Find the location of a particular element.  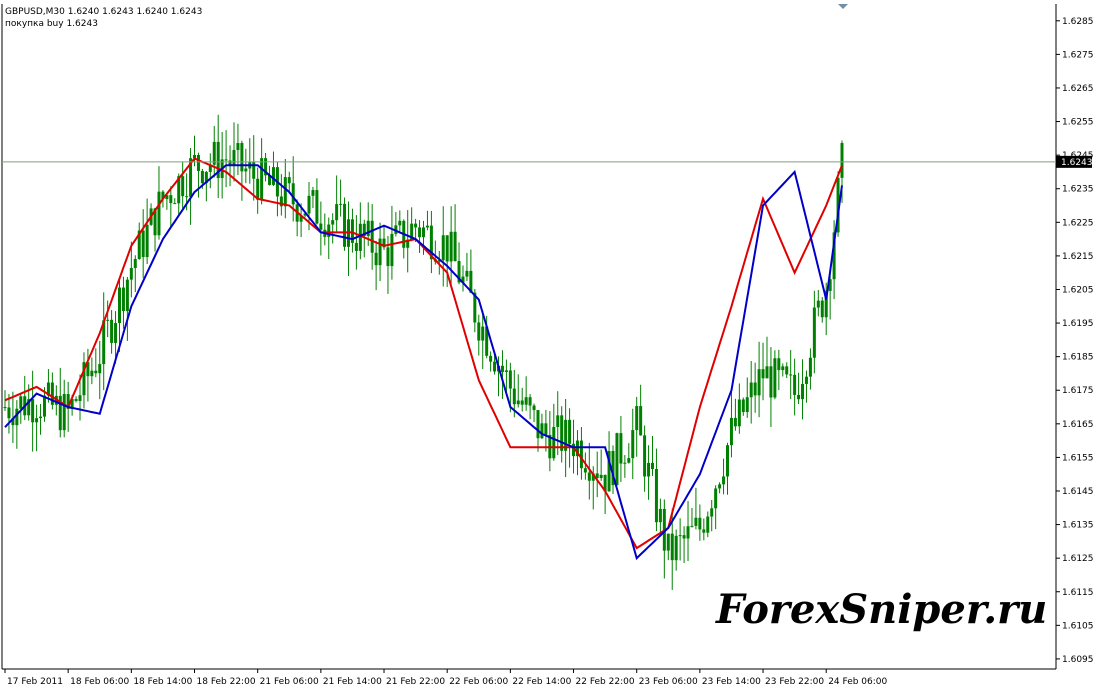

shift-marker-icon is located at coordinates (843, 6).